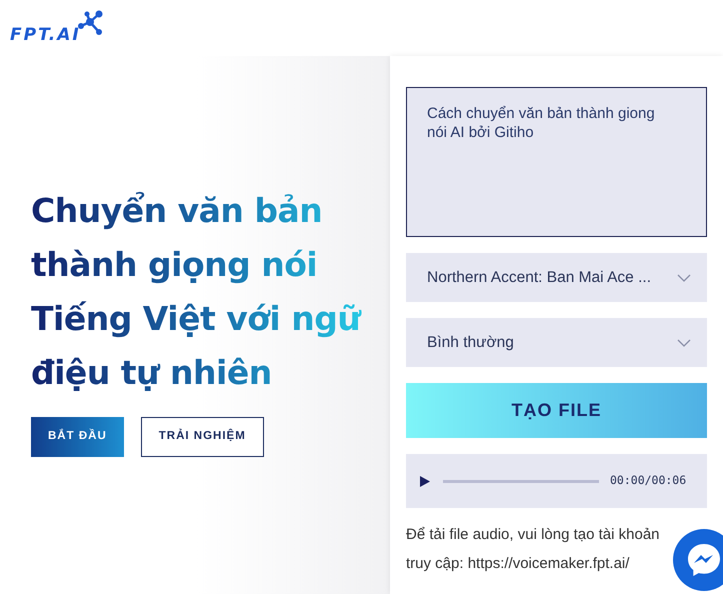 The image size is (723, 594). I want to click on download-note: Để tải file audio, vui lòng tạo tài khoản, so click(533, 535).